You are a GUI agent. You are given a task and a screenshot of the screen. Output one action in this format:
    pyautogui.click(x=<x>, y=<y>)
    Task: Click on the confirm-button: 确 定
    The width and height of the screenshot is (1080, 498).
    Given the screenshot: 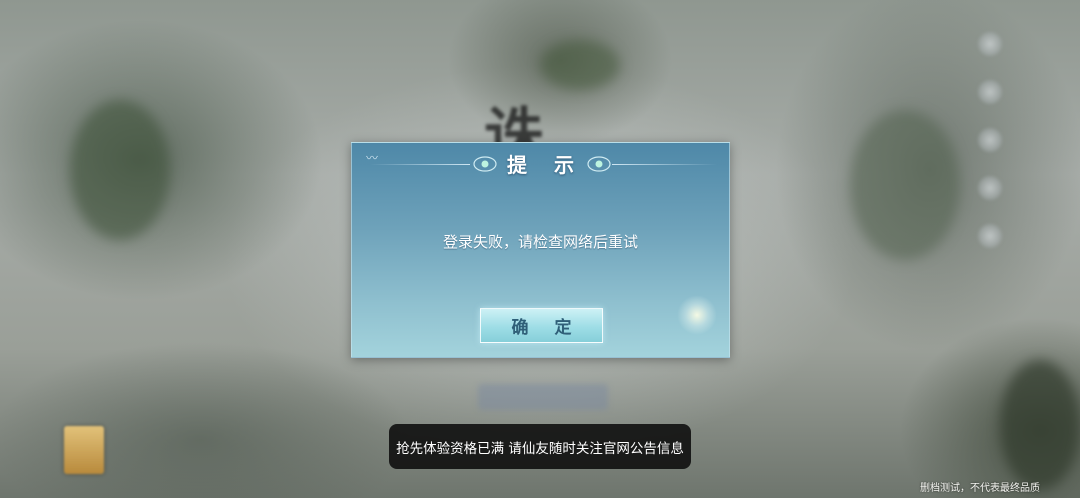 What is the action you would take?
    pyautogui.click(x=541, y=325)
    